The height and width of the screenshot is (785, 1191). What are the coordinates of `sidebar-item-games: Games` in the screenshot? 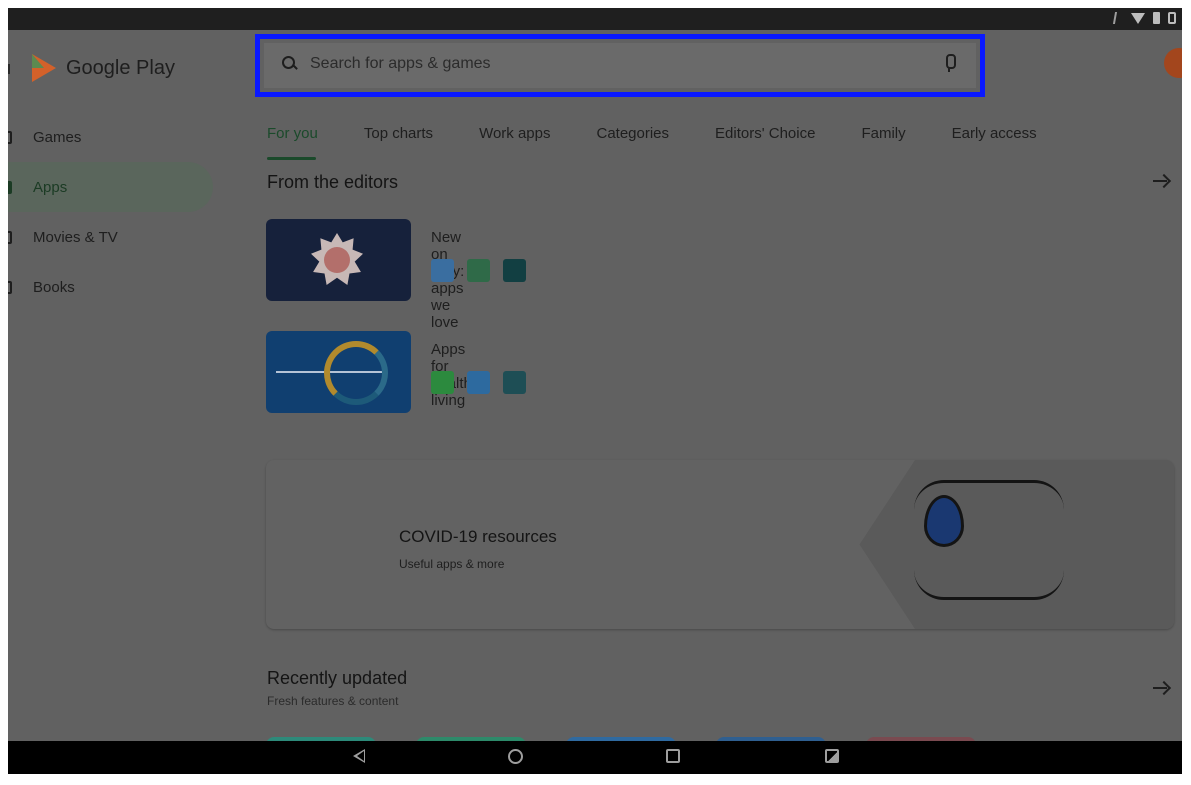 It's located at (110, 137).